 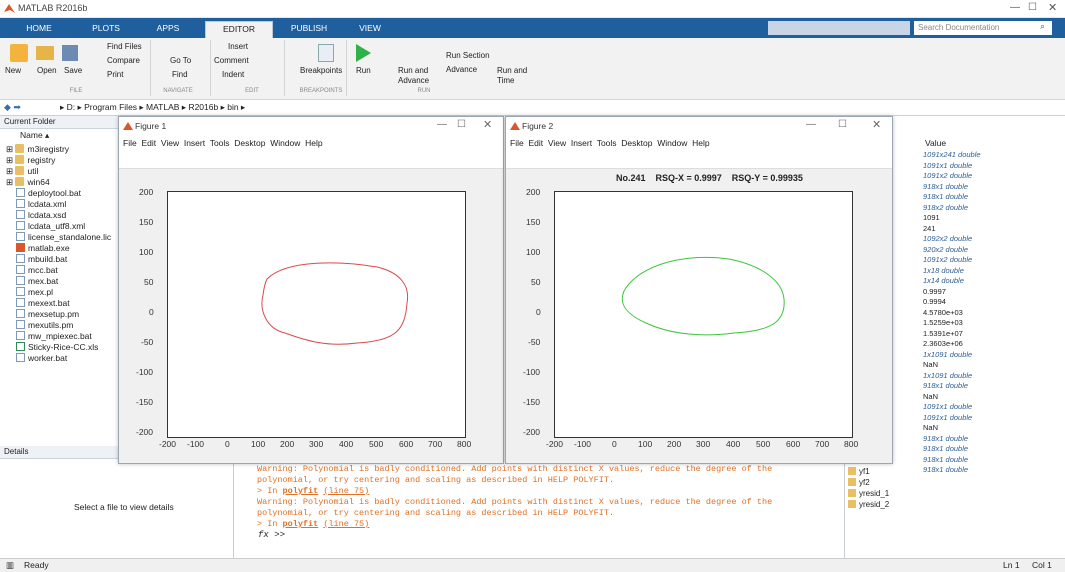 I want to click on search-input: Search Documentation, so click(x=983, y=28).